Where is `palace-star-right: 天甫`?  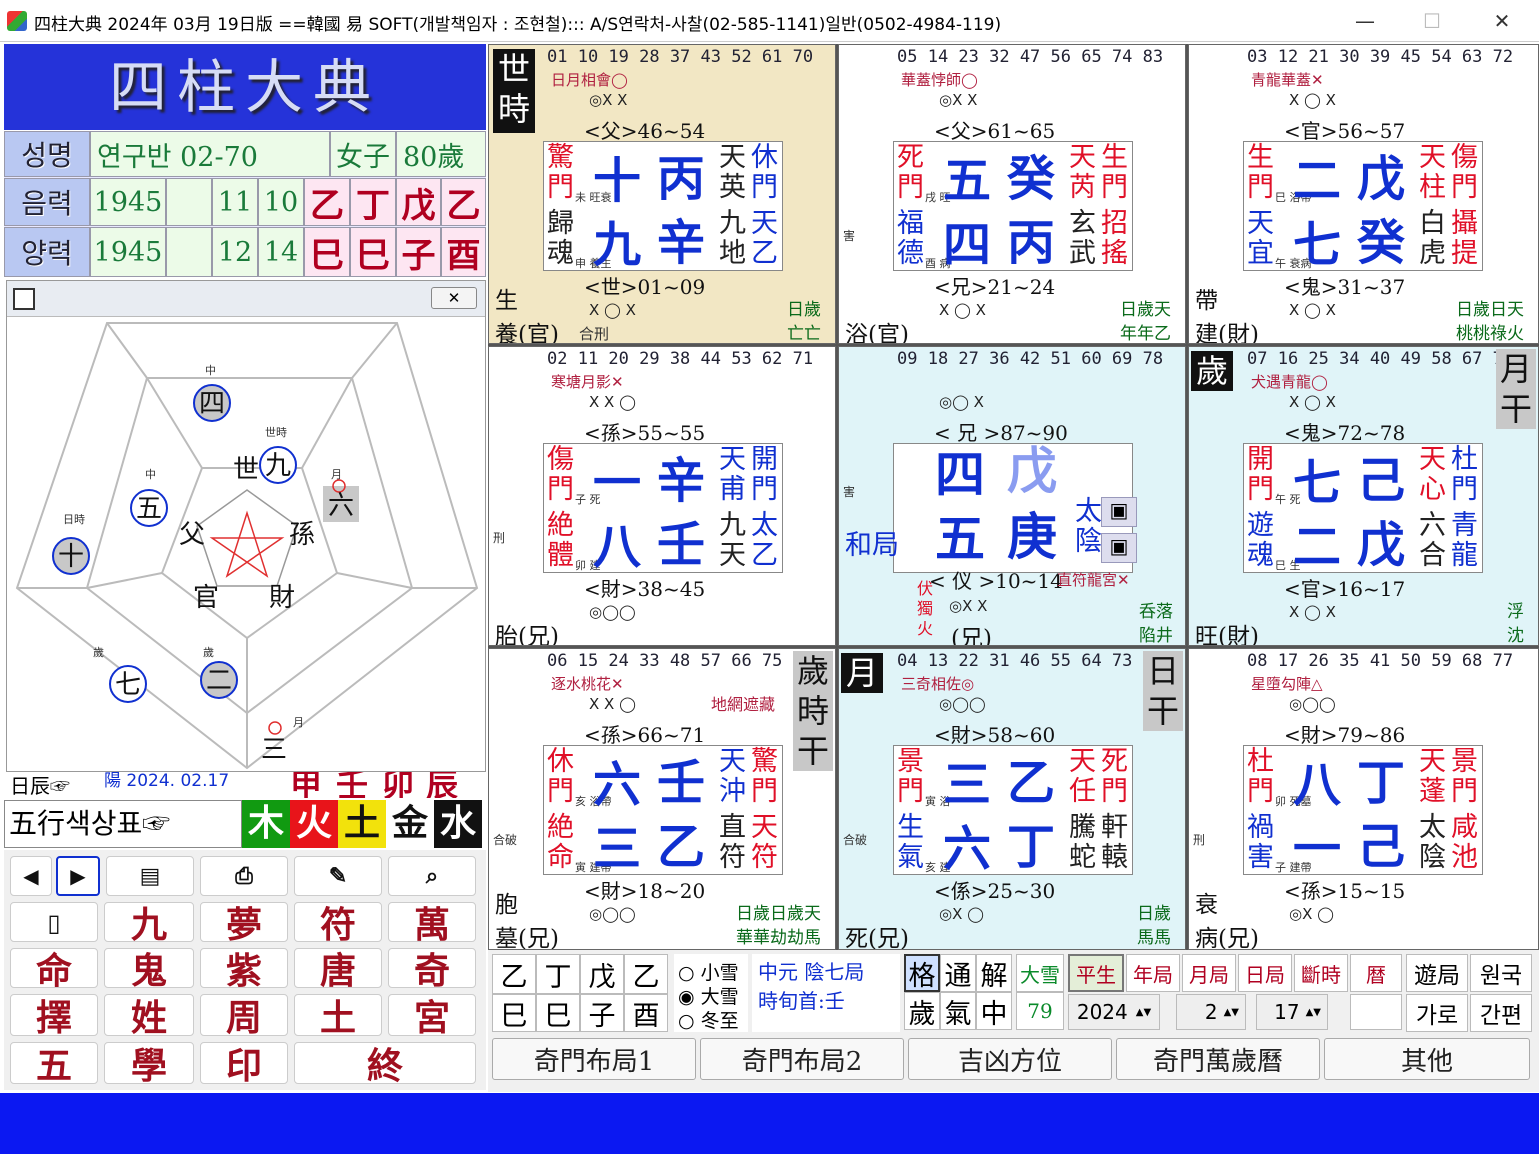 palace-star-right: 天甫 is located at coordinates (734, 475).